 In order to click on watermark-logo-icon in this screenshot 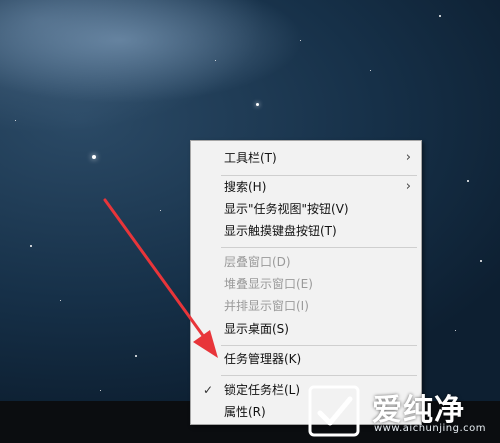, I will do `click(334, 411)`.